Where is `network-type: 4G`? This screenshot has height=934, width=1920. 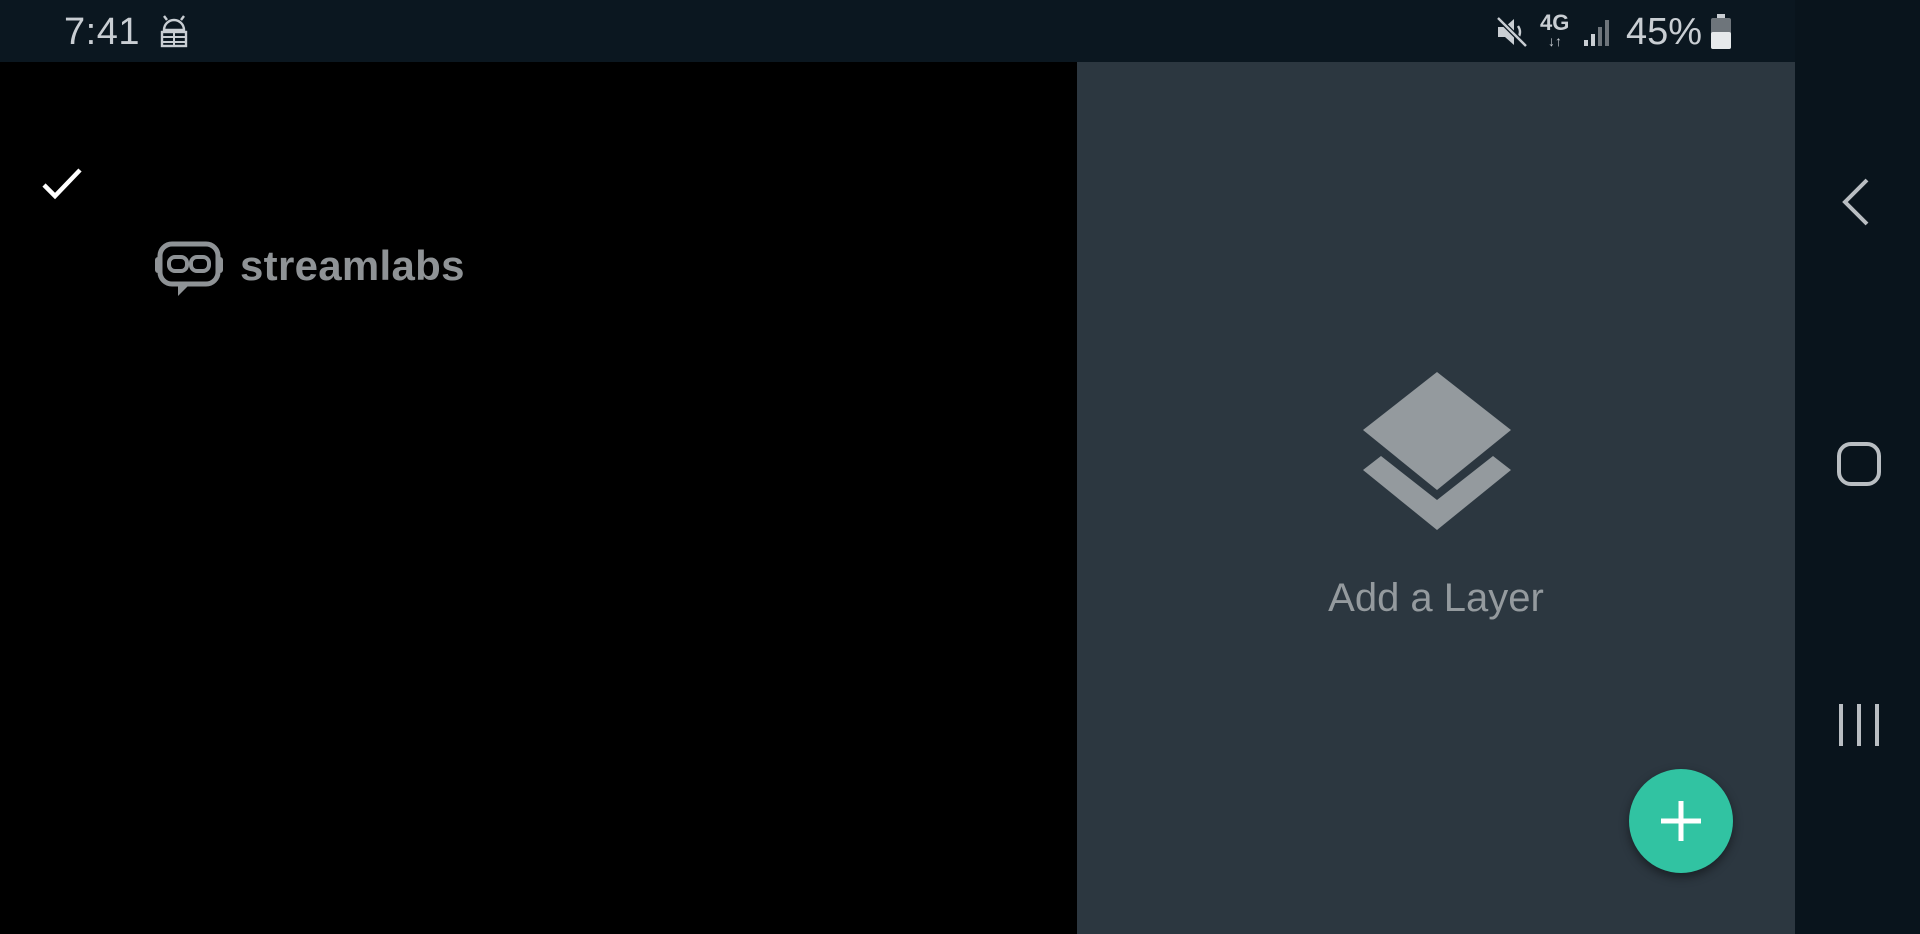 network-type: 4G is located at coordinates (1555, 22).